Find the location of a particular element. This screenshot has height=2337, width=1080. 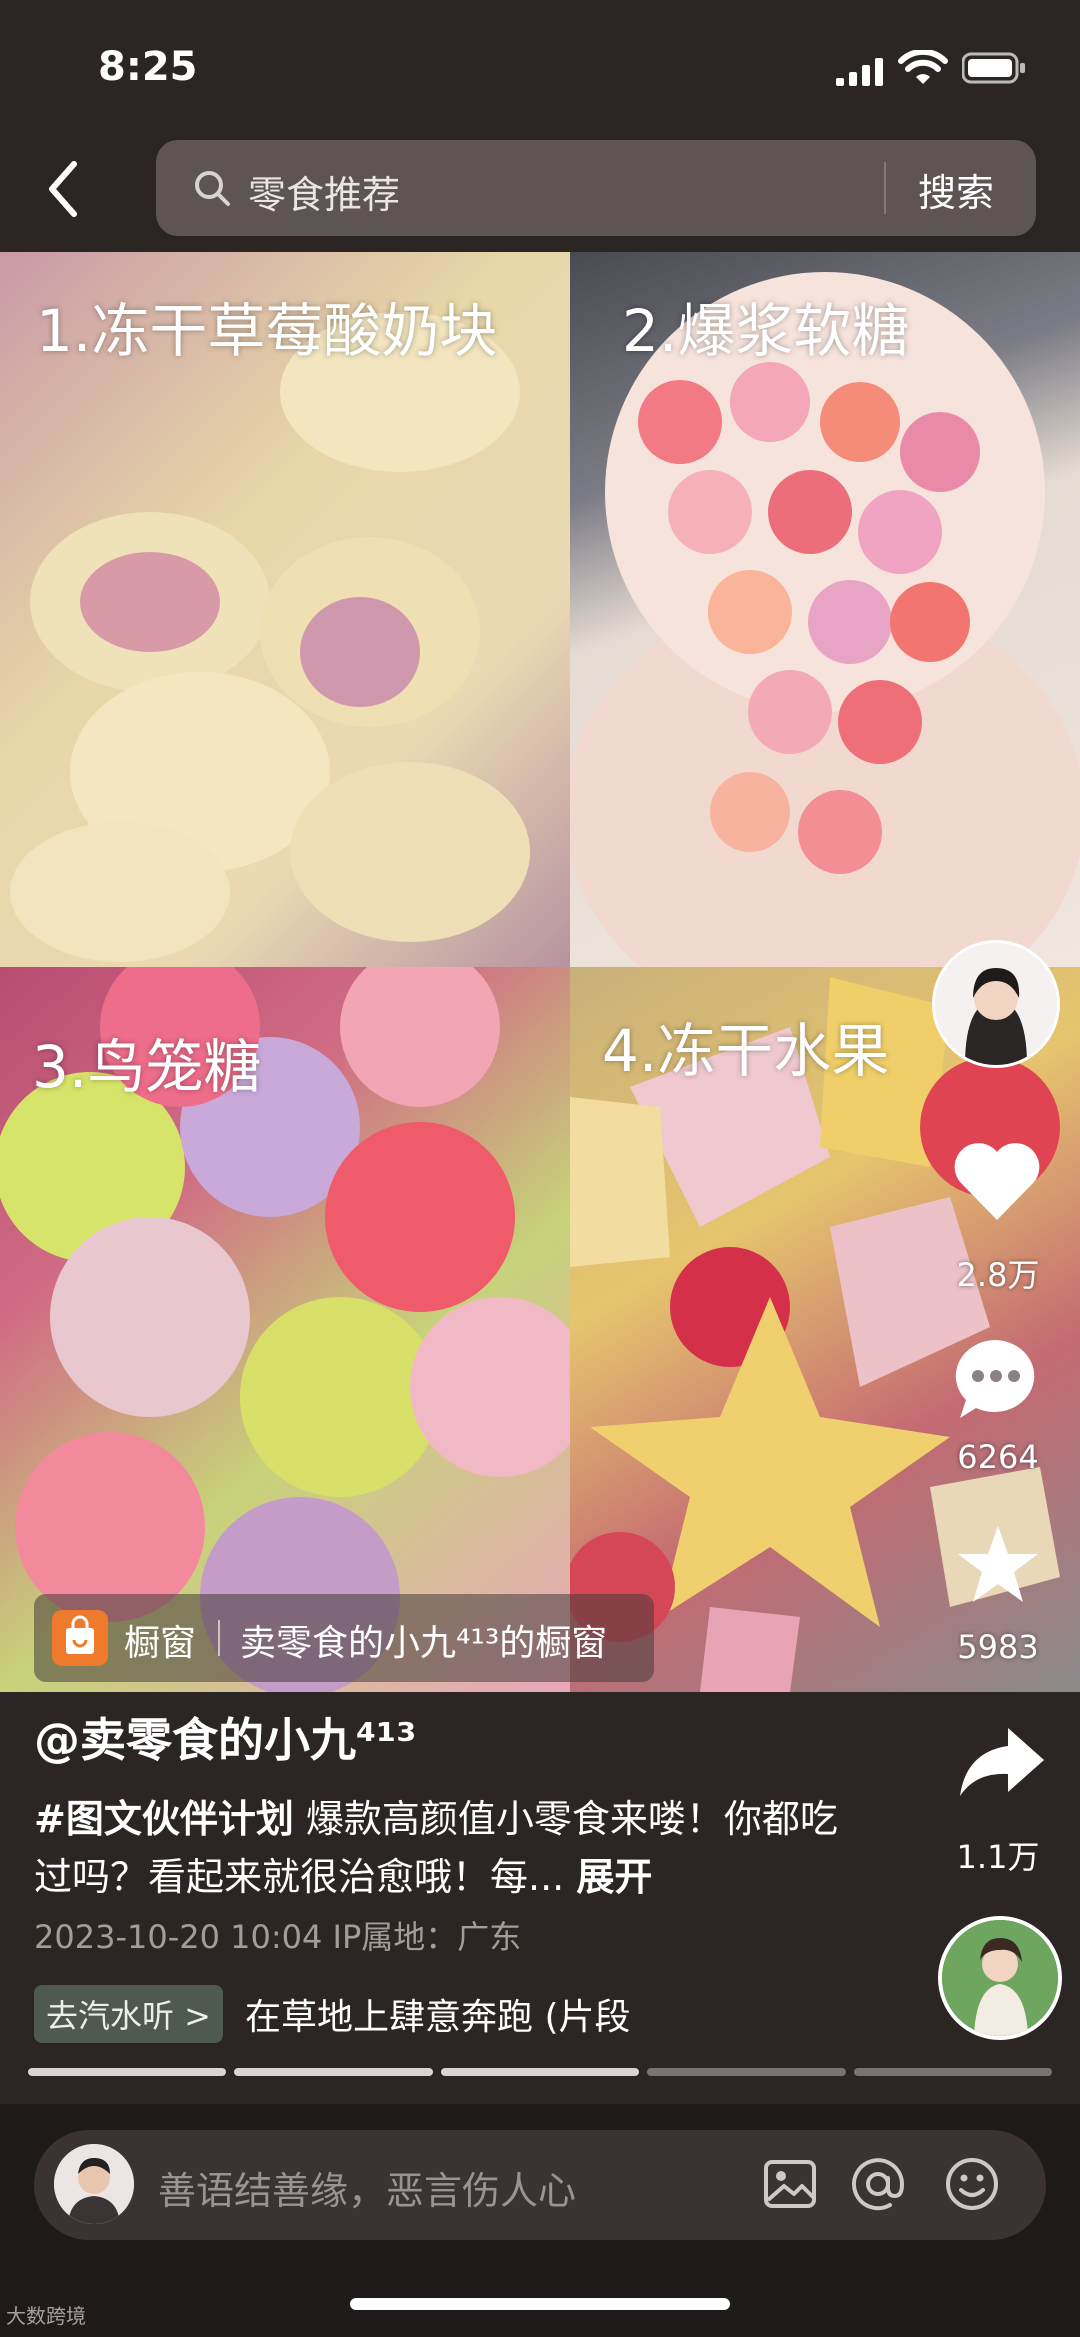

open-in-qishui-button: 去汽水听 > is located at coordinates (128, 2014).